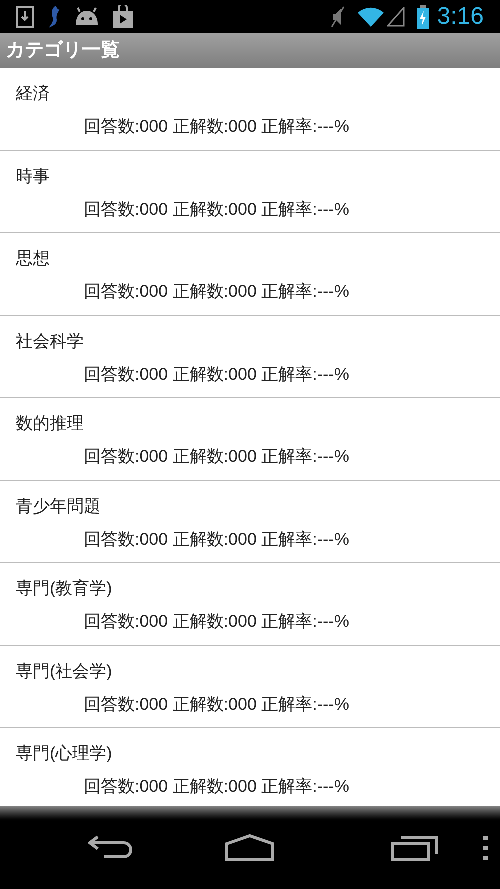 Image resolution: width=500 pixels, height=889 pixels. What do you see at coordinates (33, 259) in the screenshot?
I see `category-name: 思想` at bounding box center [33, 259].